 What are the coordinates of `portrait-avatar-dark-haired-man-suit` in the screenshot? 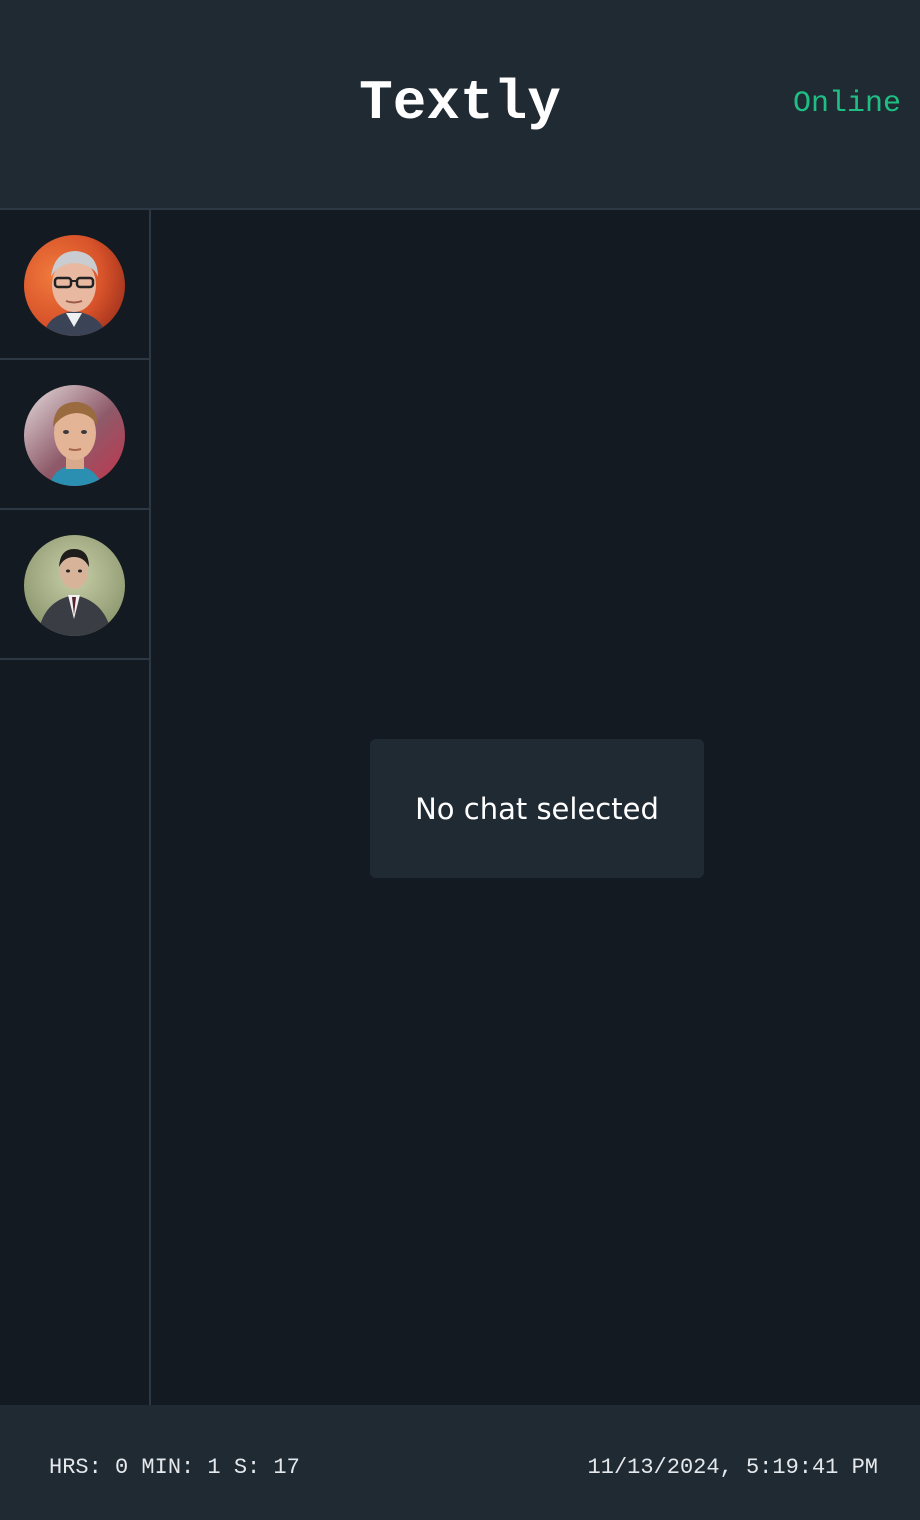 It's located at (74, 585).